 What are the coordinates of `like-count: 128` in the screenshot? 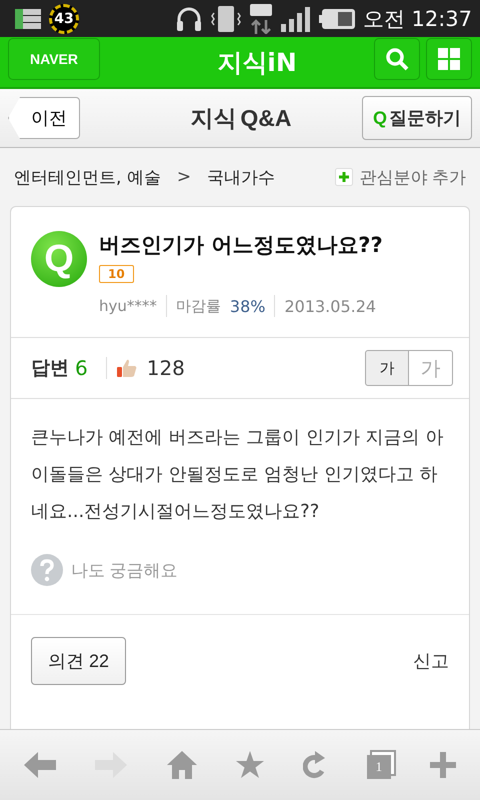 It's located at (165, 368).